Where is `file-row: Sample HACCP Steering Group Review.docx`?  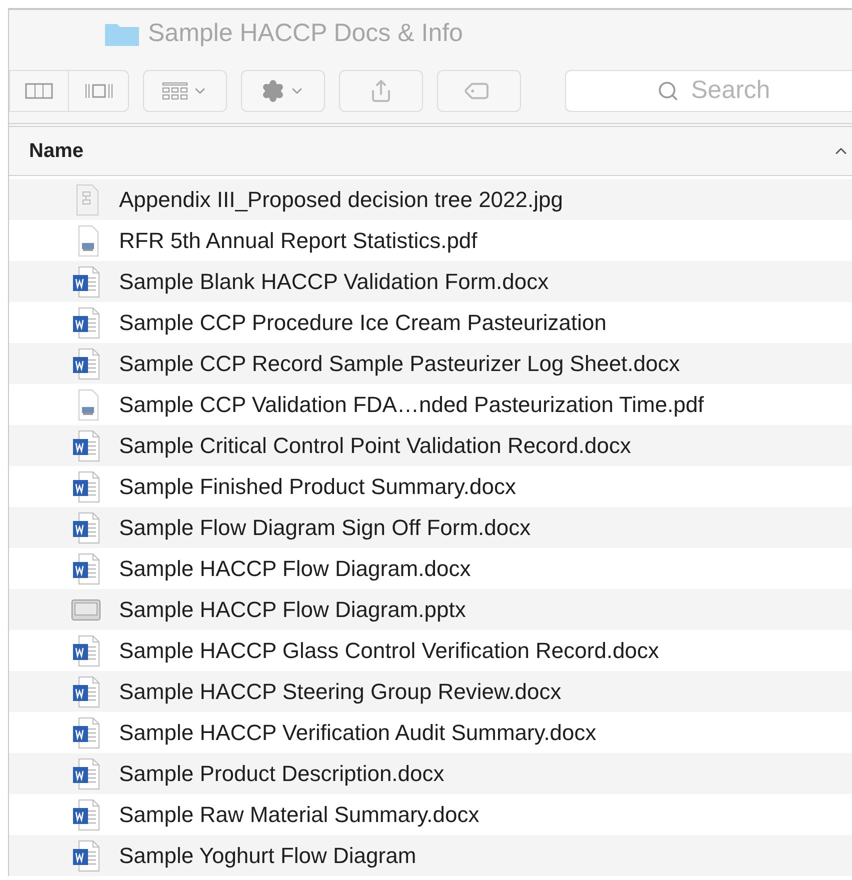 file-row: Sample HACCP Steering Group Review.docx is located at coordinates (430, 691).